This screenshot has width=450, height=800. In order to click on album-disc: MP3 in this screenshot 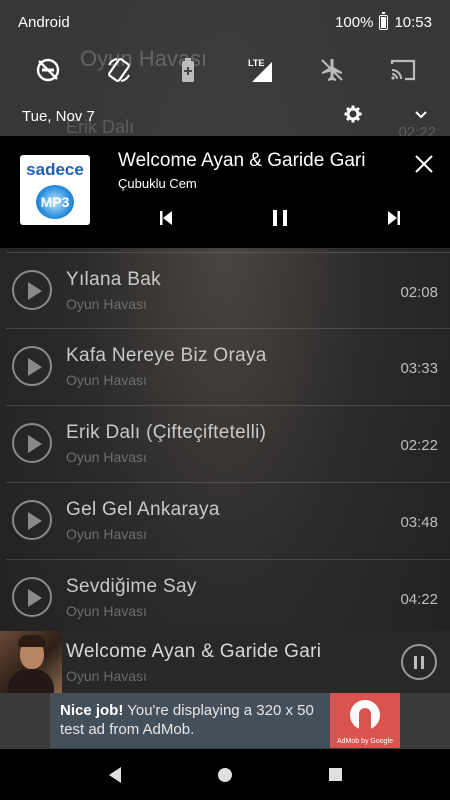, I will do `click(55, 202)`.